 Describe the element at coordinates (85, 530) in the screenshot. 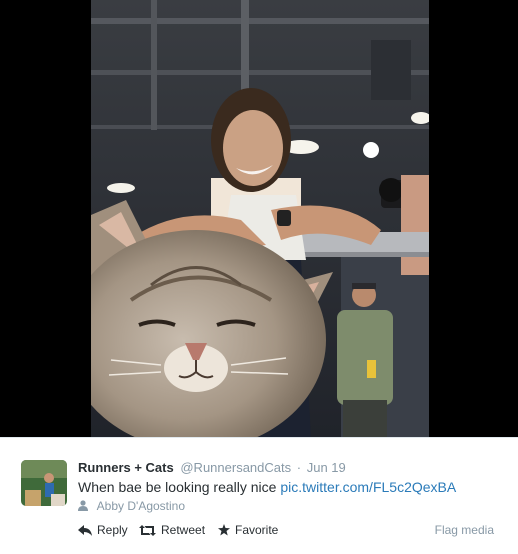

I see `reply-icon` at that location.